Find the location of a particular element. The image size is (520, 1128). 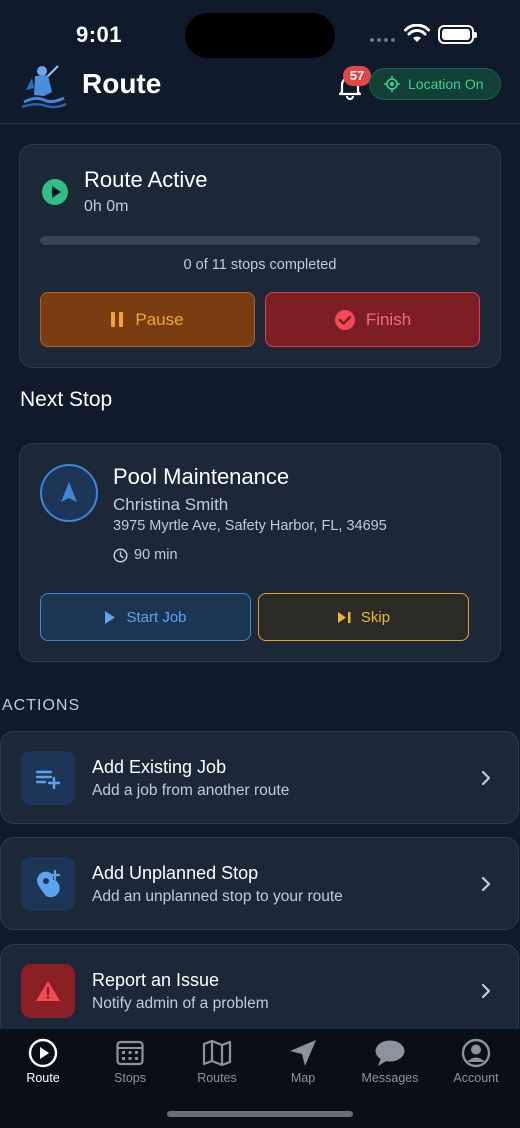

tab-routes: Routes is located at coordinates (217, 1061).